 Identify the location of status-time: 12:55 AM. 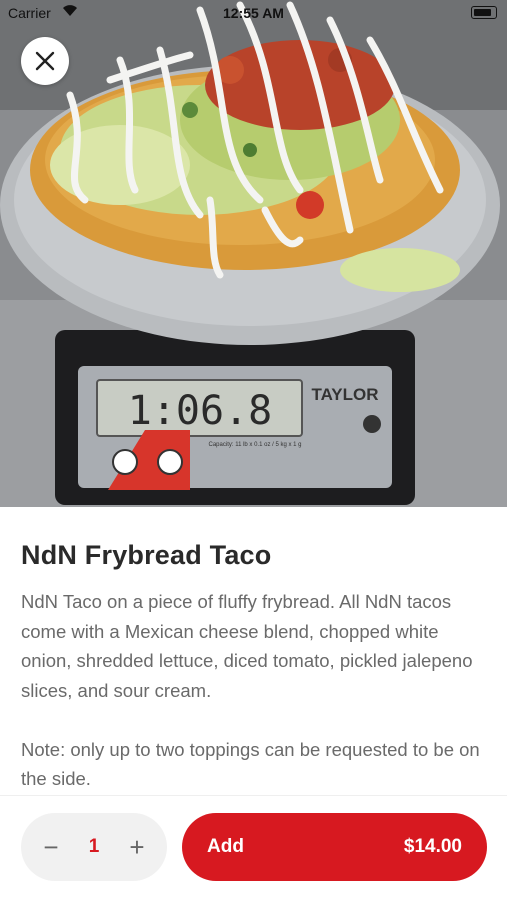
(253, 13).